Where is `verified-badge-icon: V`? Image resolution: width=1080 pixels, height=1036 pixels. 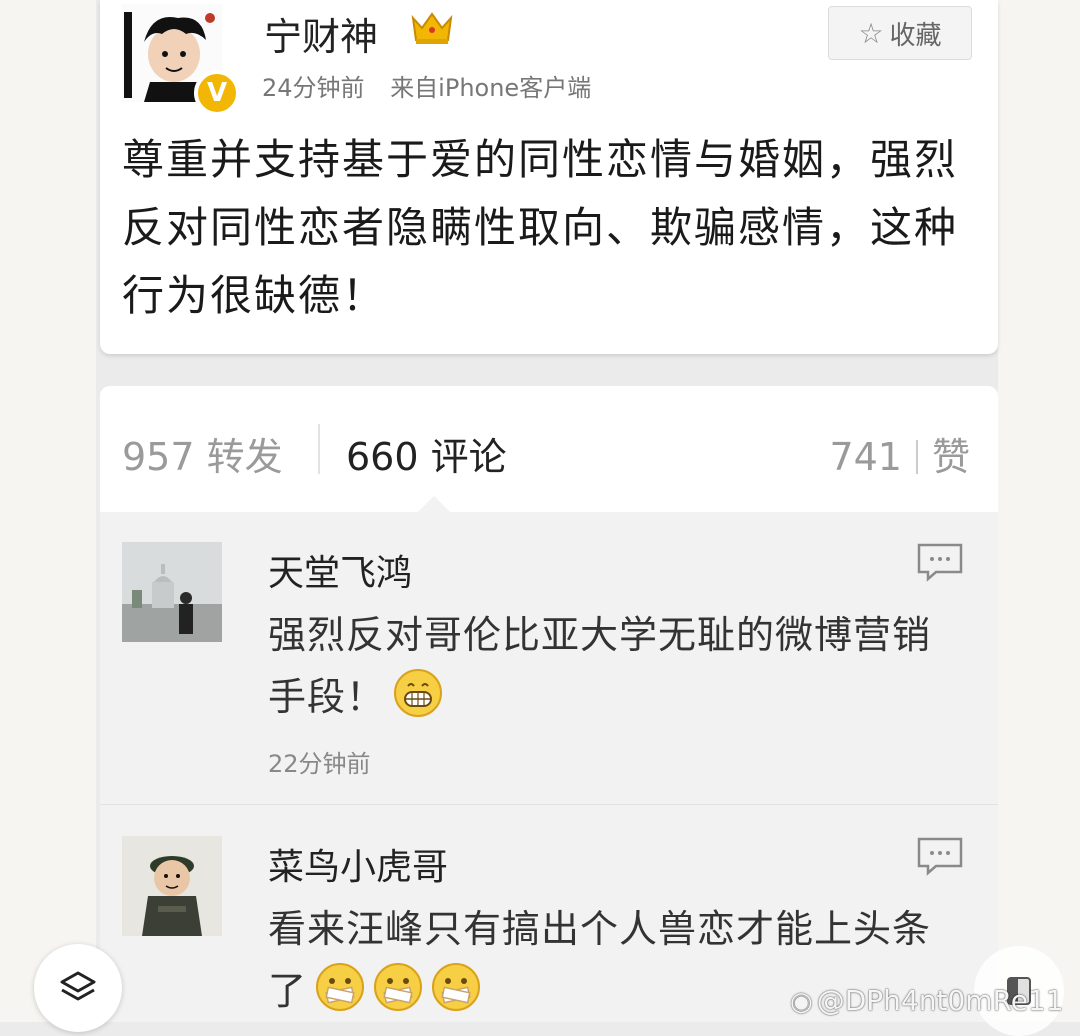 verified-badge-icon: V is located at coordinates (217, 93).